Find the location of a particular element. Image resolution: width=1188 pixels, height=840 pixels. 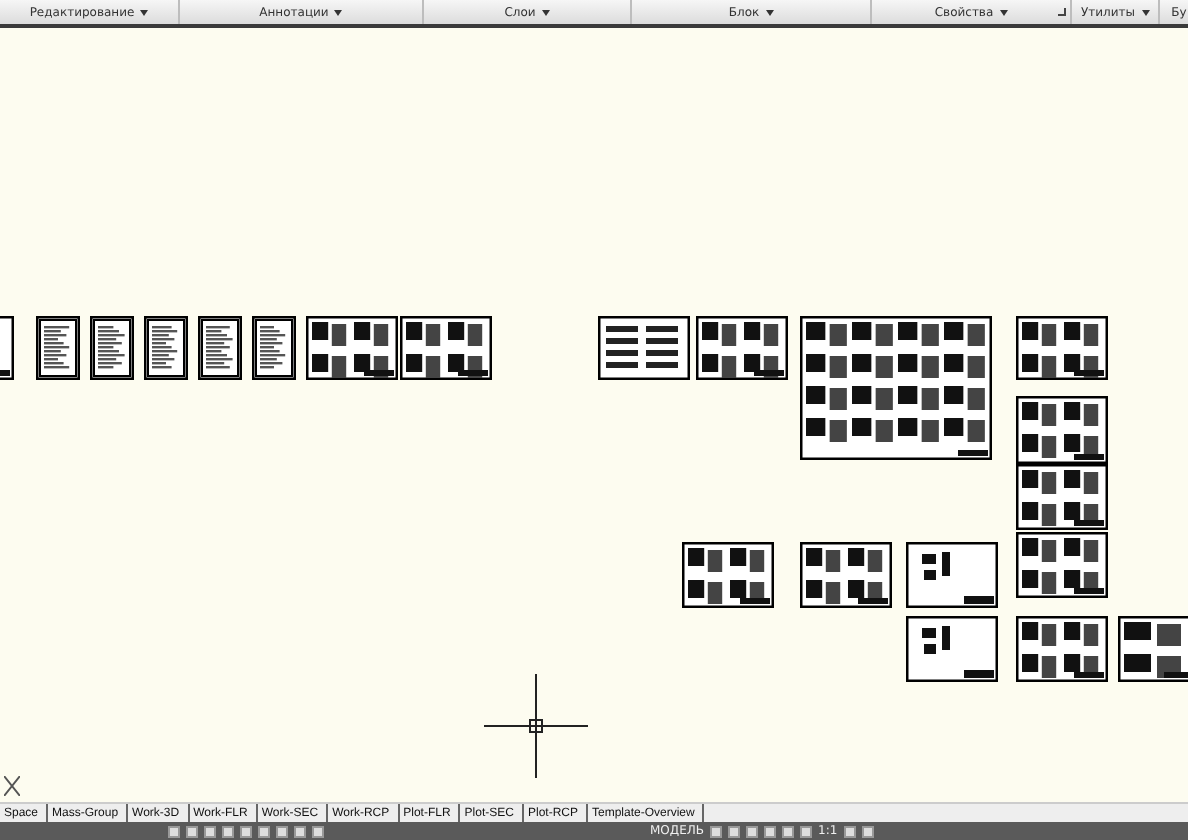

crosshair-cursor is located at coordinates (536, 726).